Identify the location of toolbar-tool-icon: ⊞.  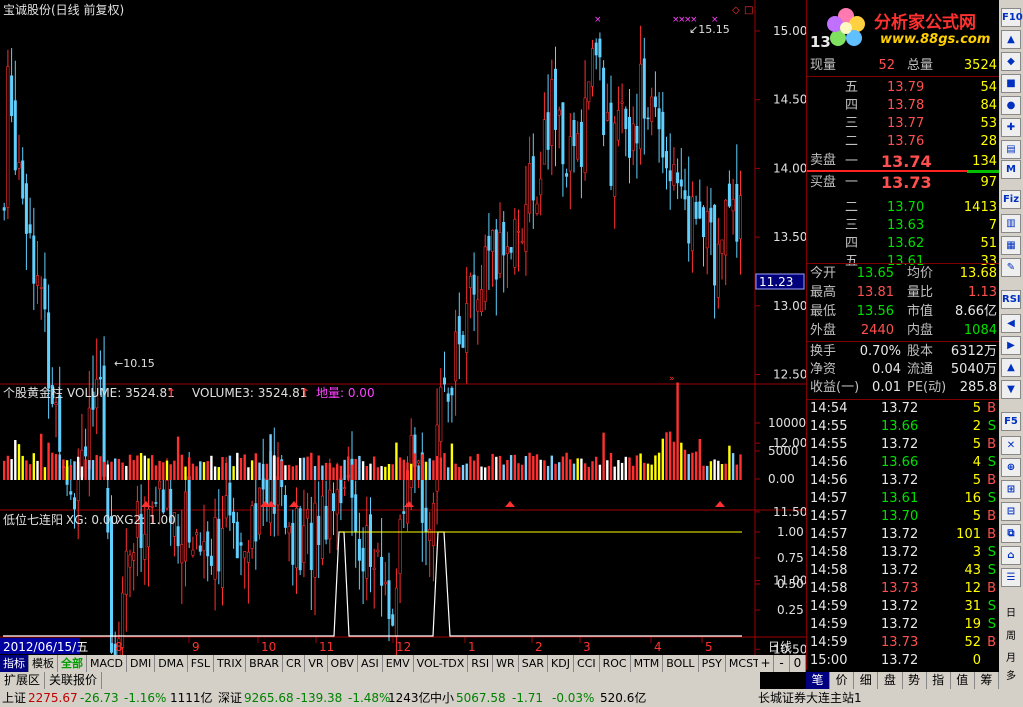
(1011, 489).